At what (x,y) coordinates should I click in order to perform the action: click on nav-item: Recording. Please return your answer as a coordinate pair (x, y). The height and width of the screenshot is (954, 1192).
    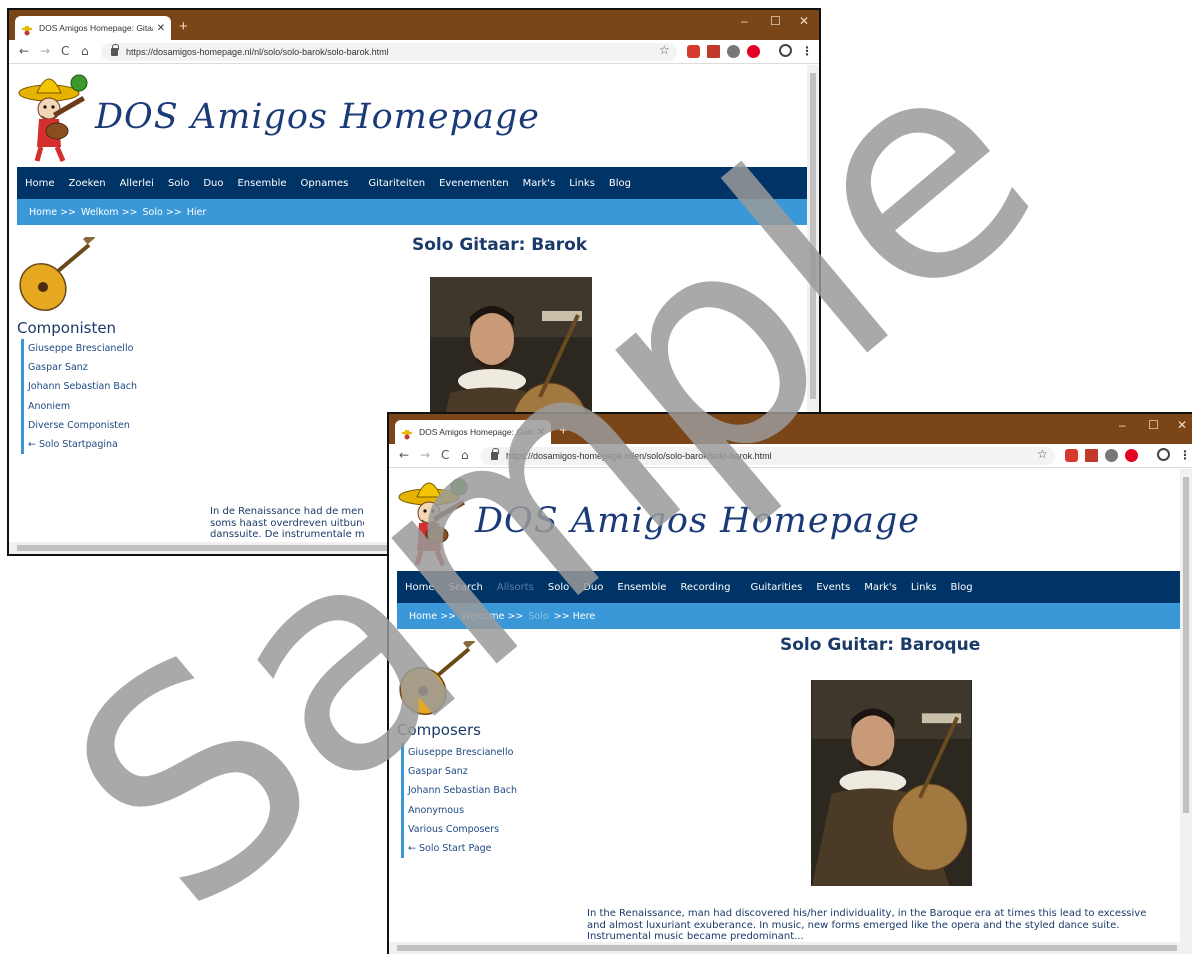
    Looking at the image, I should click on (705, 587).